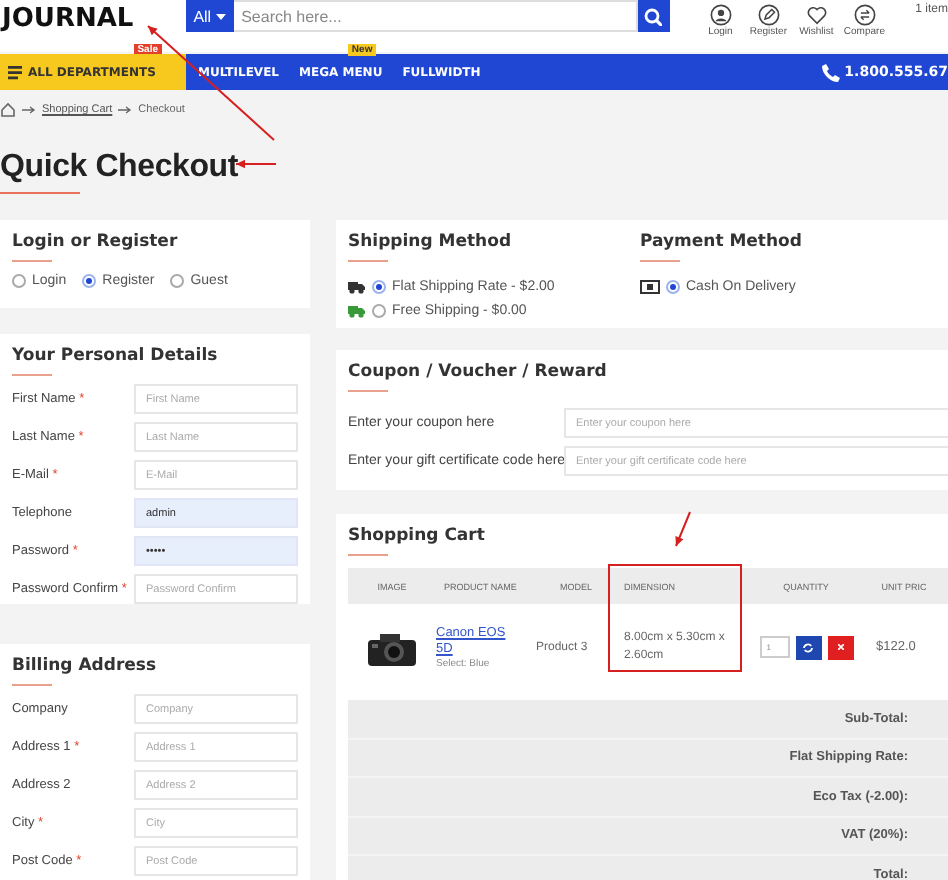  What do you see at coordinates (115, 356) in the screenshot?
I see `panel-title: Your Personal Details` at bounding box center [115, 356].